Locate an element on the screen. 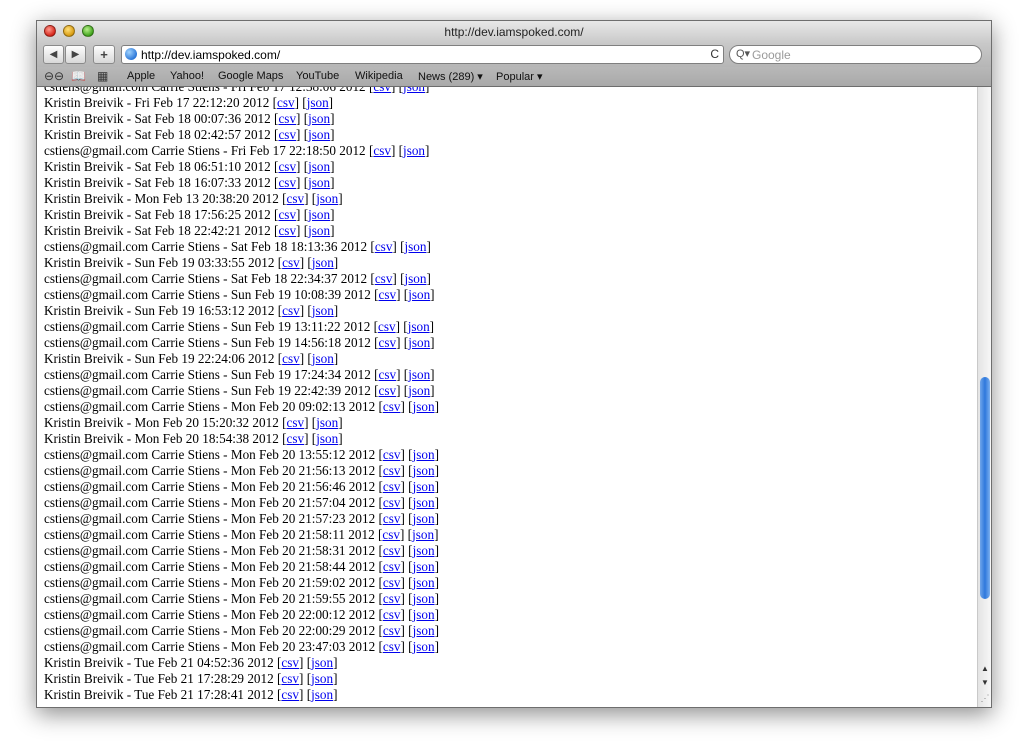  bookmark-news-menu: News (289) ▾ is located at coordinates (450, 76).